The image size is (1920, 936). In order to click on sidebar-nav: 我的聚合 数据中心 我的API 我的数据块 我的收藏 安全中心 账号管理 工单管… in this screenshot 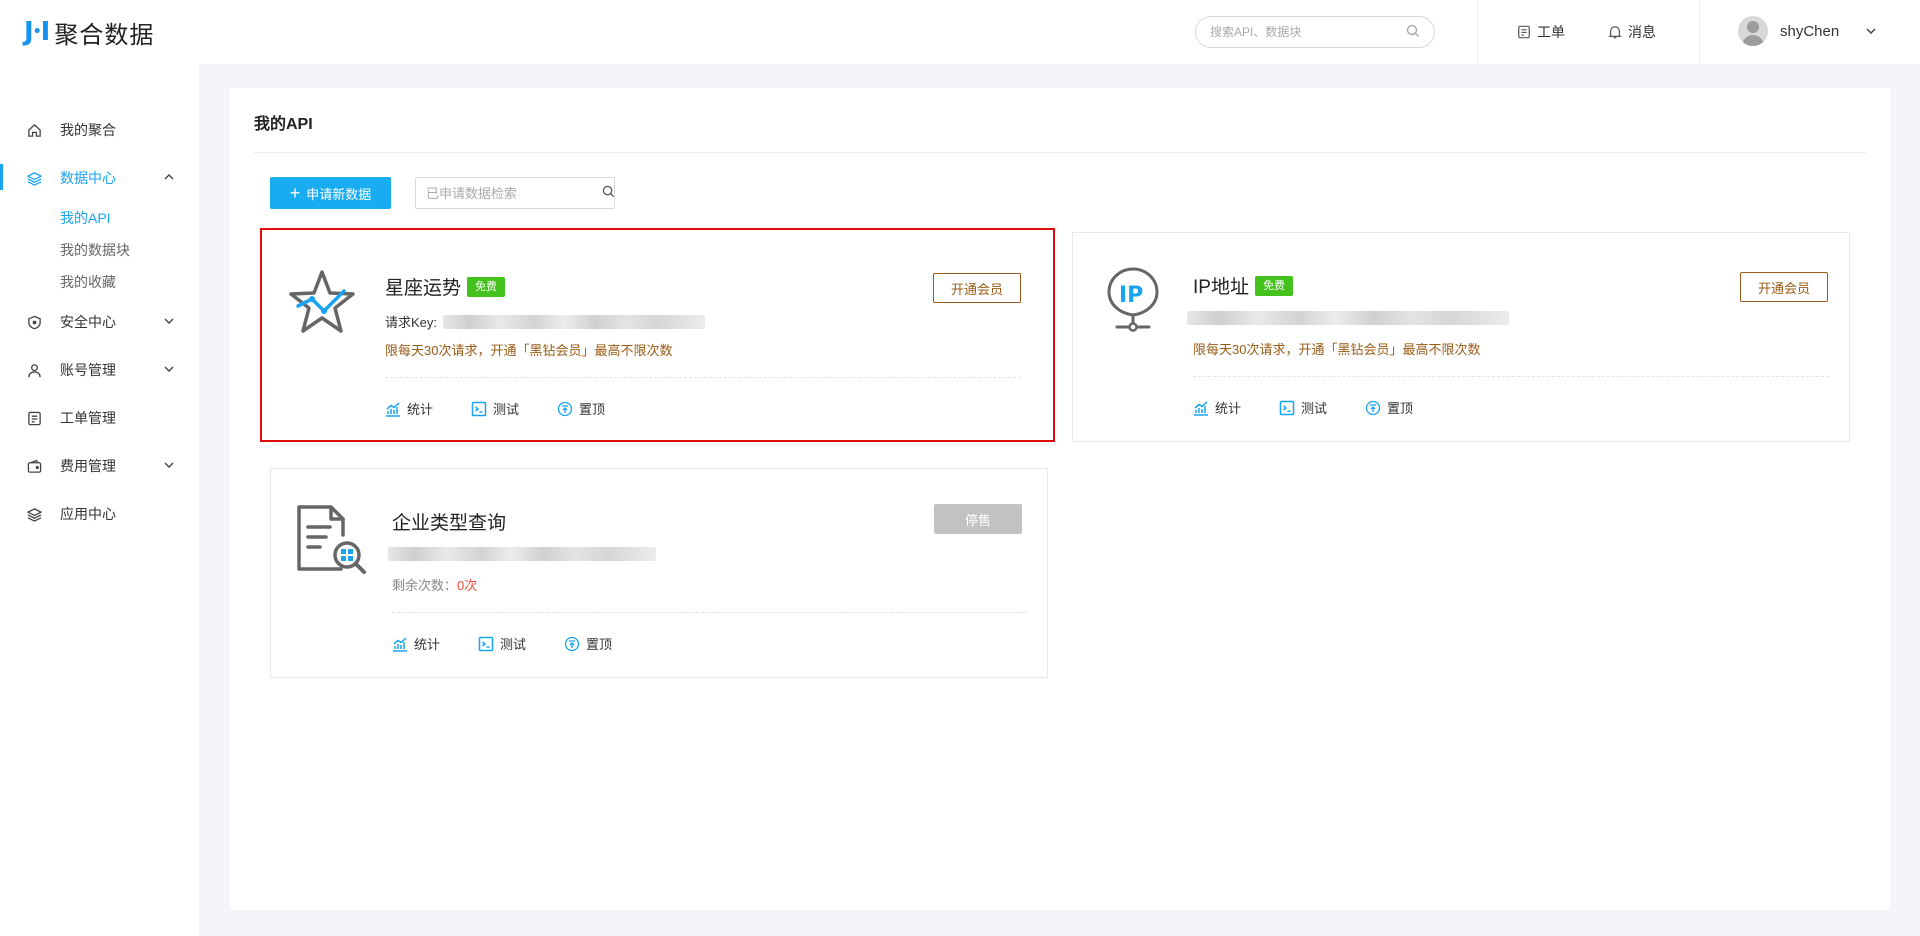, I will do `click(99, 322)`.